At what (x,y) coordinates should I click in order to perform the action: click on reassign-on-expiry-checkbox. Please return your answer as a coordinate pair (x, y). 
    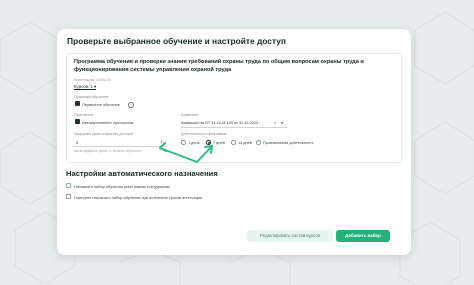
    Looking at the image, I should click on (68, 196).